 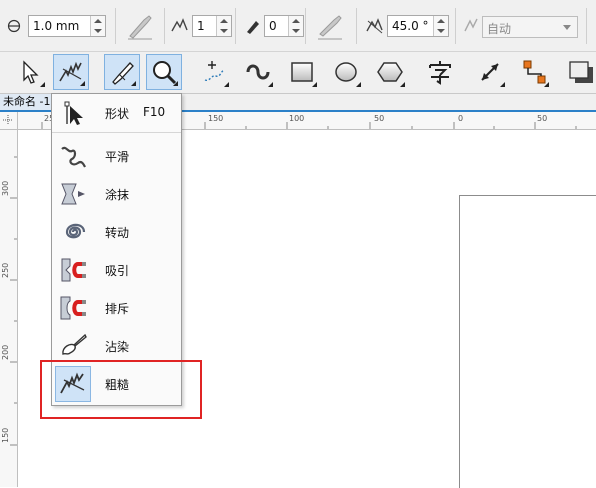 I want to click on menu-item-smear: 涂抹, so click(x=116, y=194).